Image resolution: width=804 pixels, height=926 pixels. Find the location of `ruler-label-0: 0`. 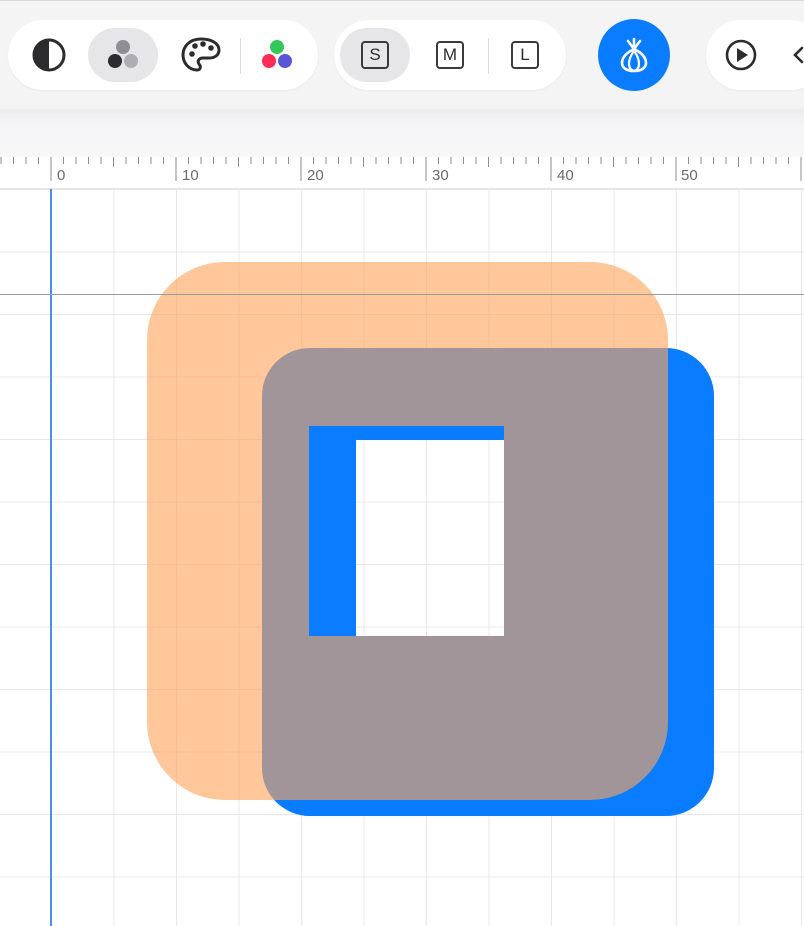

ruler-label-0: 0 is located at coordinates (61, 175).